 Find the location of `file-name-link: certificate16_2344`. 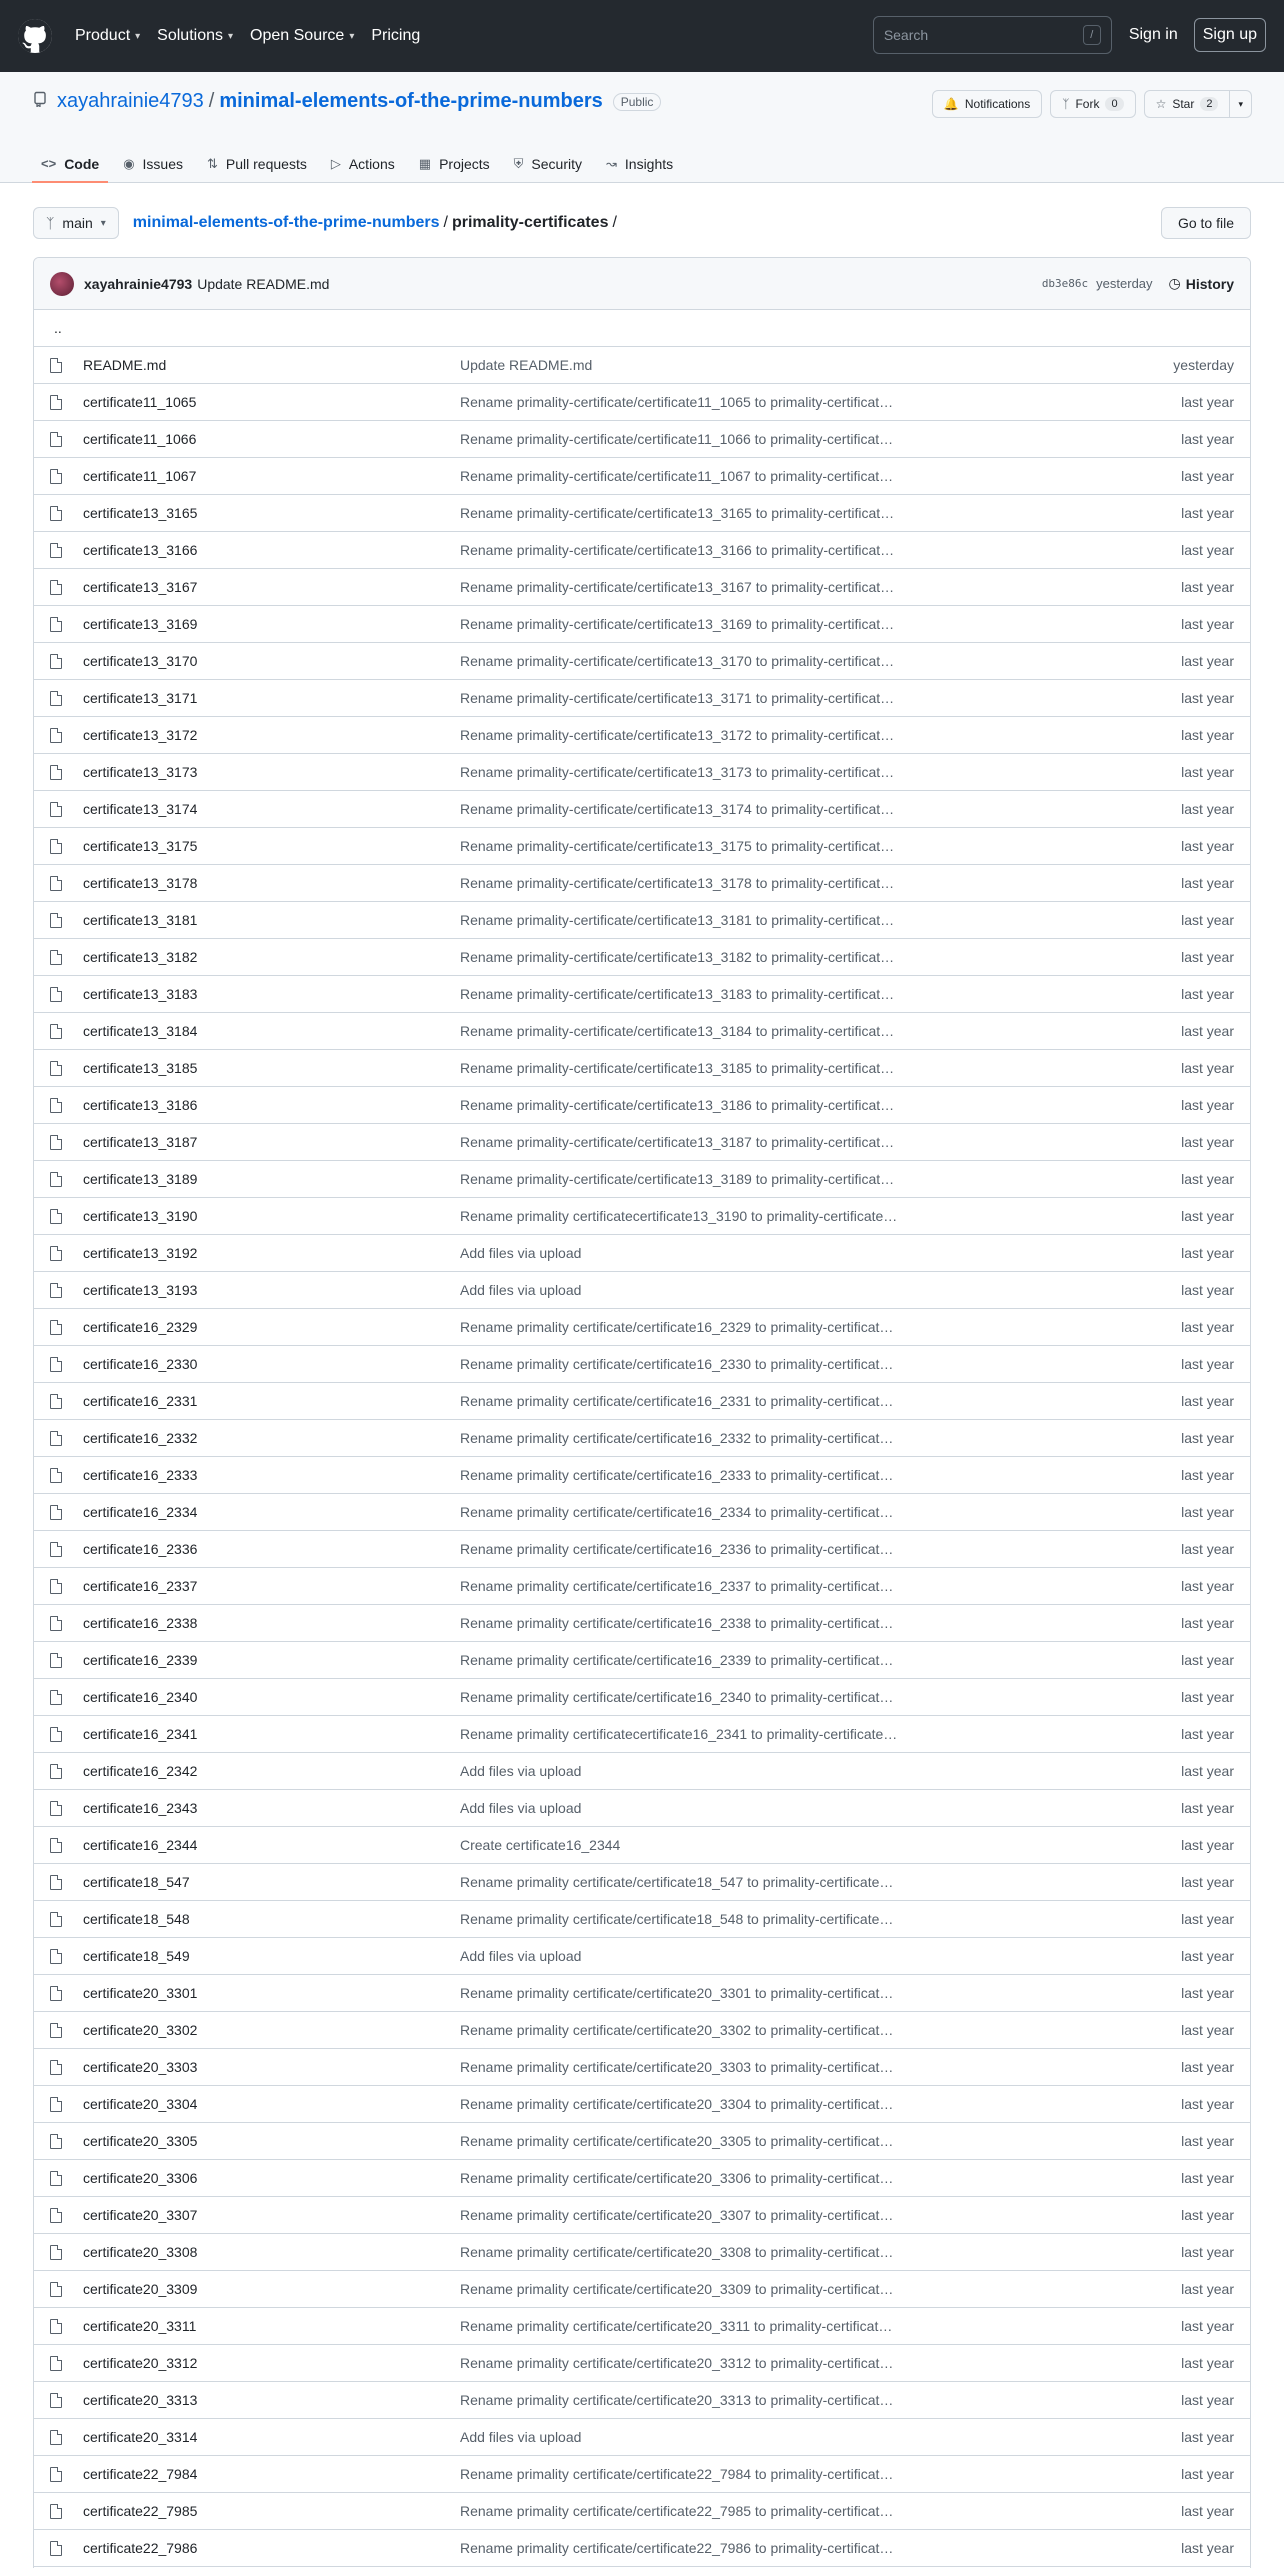

file-name-link: certificate16_2344 is located at coordinates (140, 1845).